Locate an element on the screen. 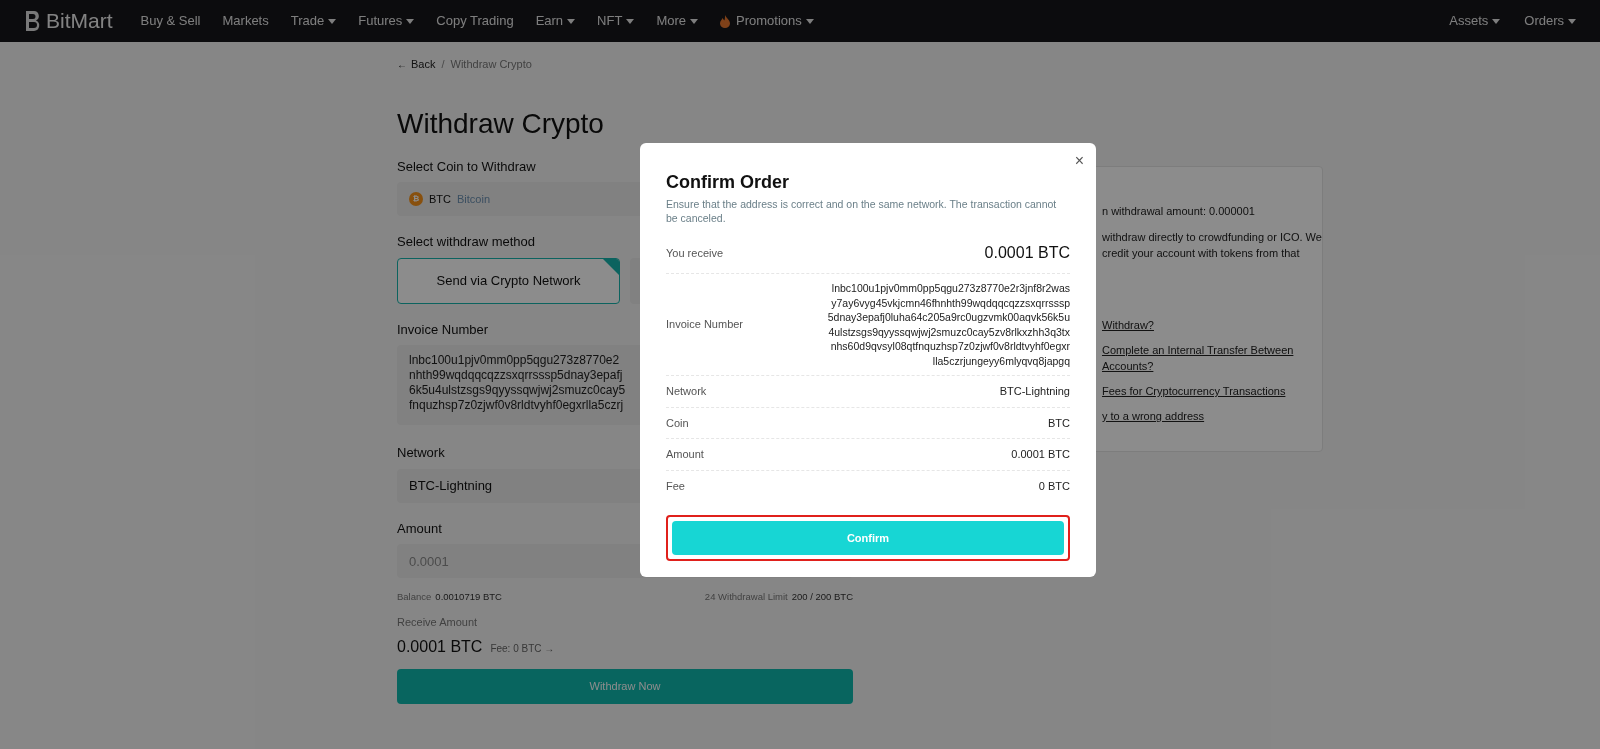 This screenshot has height=749, width=1600. nav-link: Trade is located at coordinates (313, 21).